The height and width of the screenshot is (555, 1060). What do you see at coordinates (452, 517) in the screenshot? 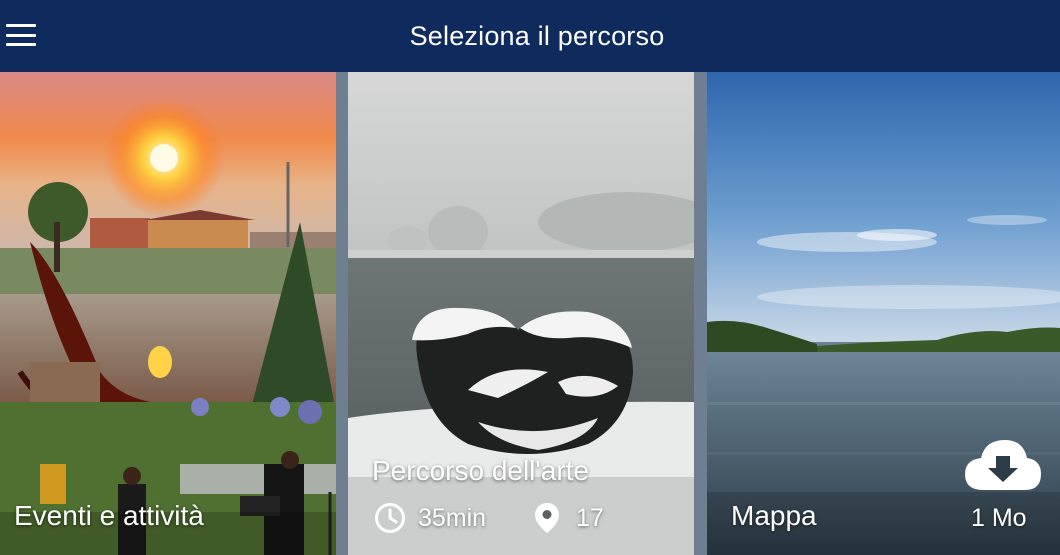
I see `route-duration-value: 35min` at bounding box center [452, 517].